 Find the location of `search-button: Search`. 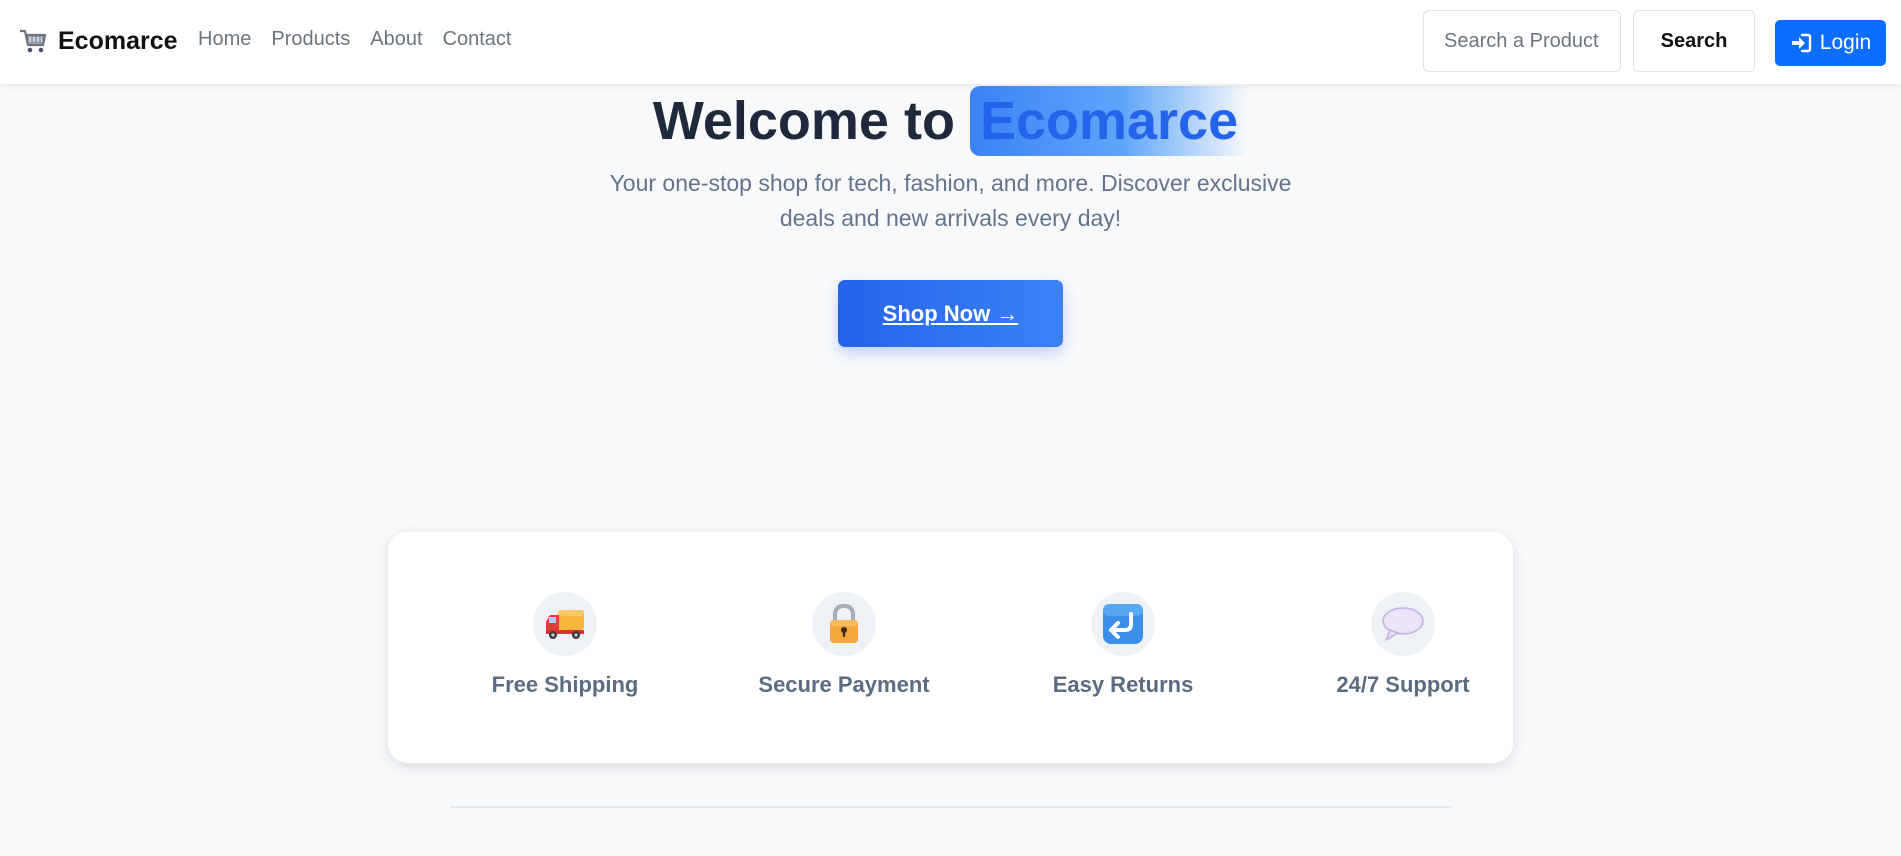

search-button: Search is located at coordinates (1694, 41).